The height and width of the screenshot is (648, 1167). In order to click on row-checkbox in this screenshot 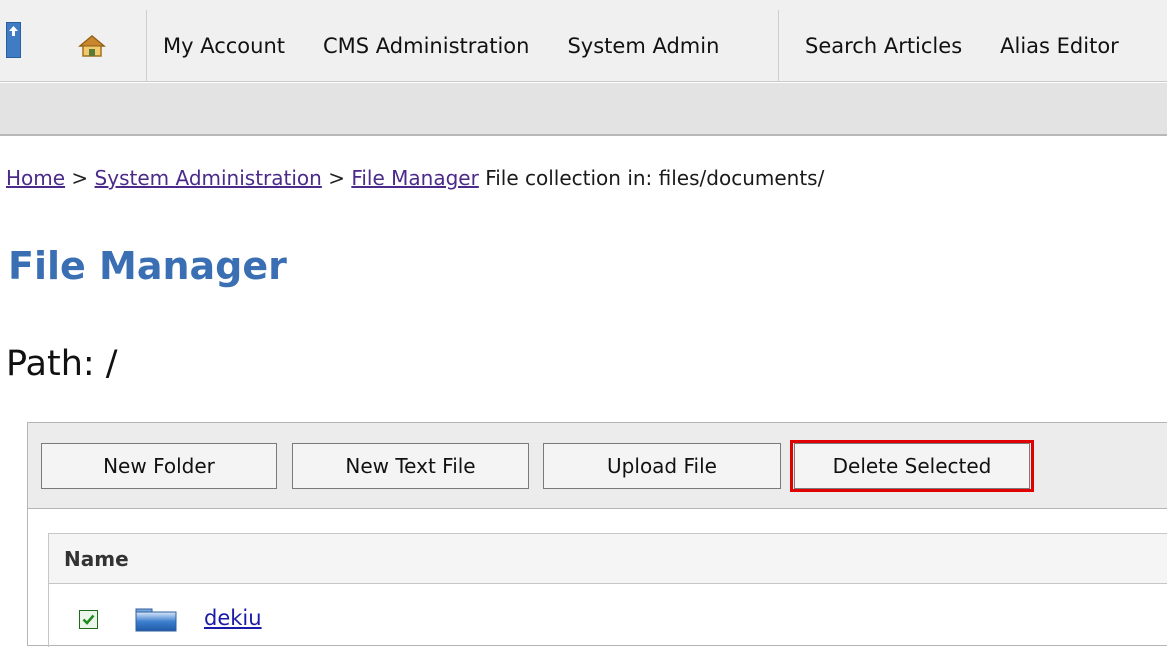, I will do `click(88, 619)`.